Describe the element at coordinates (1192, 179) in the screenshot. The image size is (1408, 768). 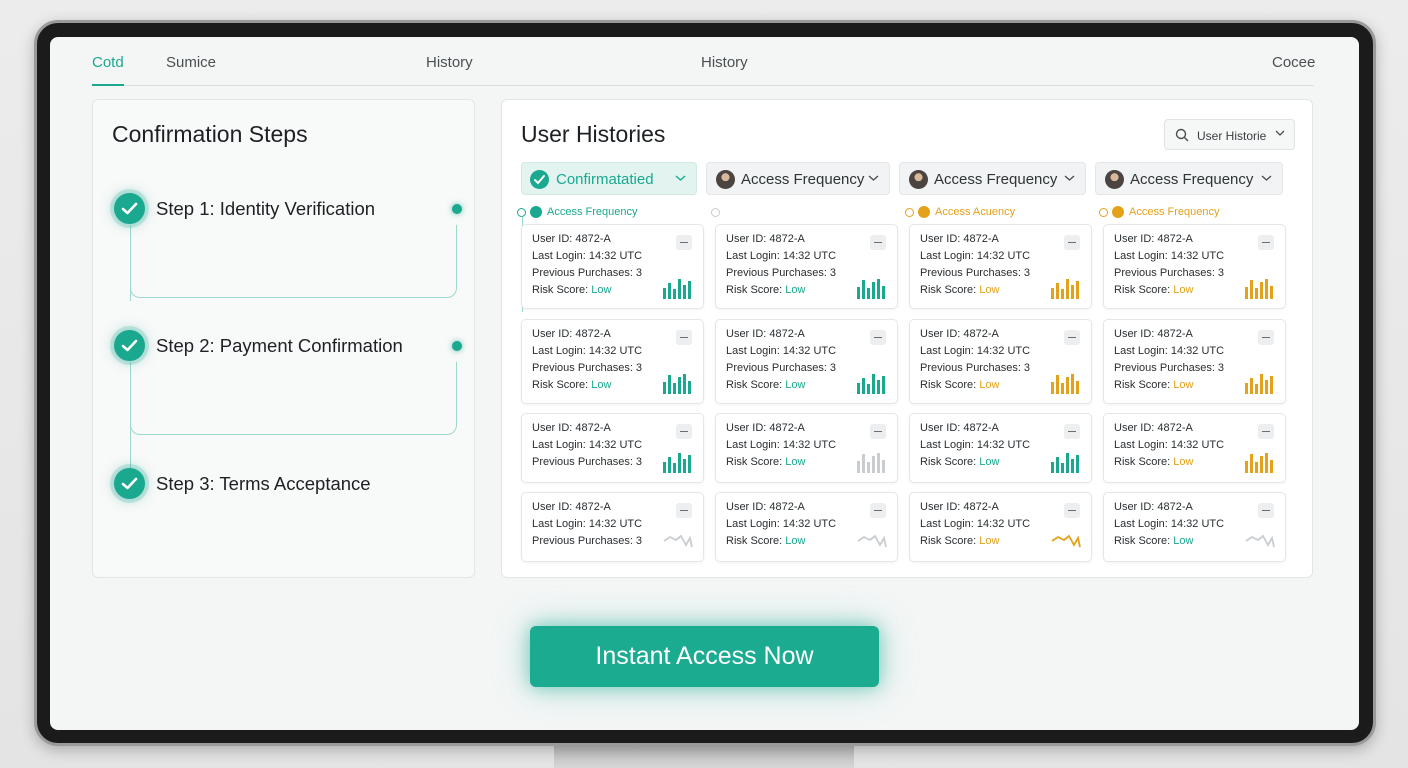
I see `filter-access-frequency-3-label: Access Frequency` at that location.